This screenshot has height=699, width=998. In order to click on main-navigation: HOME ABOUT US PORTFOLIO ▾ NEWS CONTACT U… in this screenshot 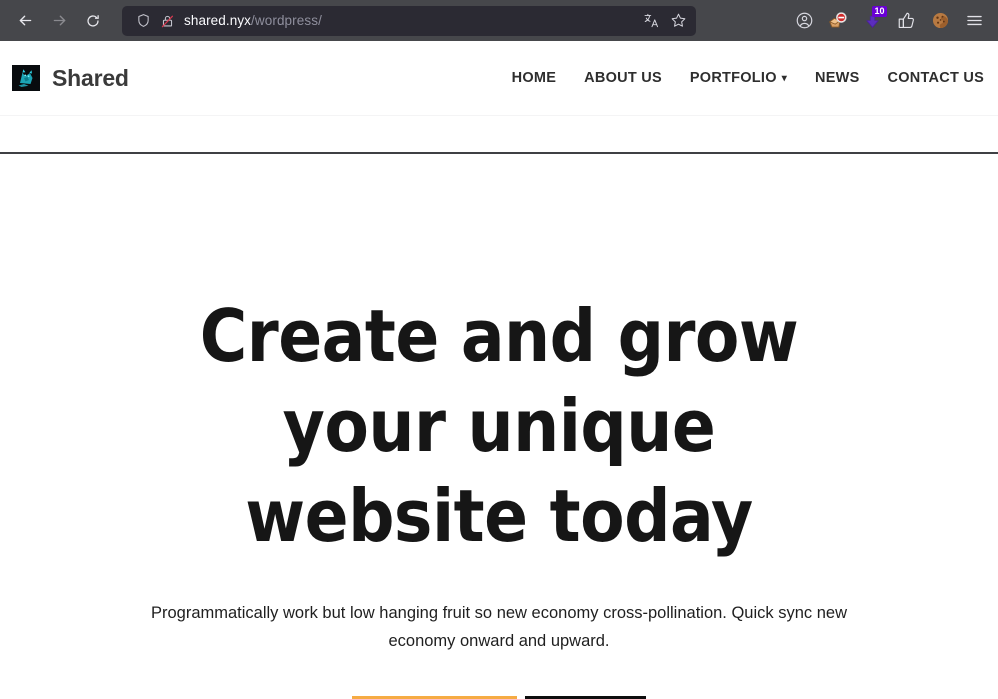, I will do `click(748, 78)`.